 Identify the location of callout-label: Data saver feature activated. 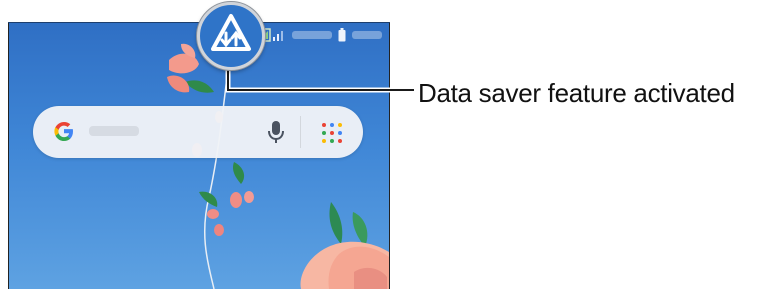
(576, 93).